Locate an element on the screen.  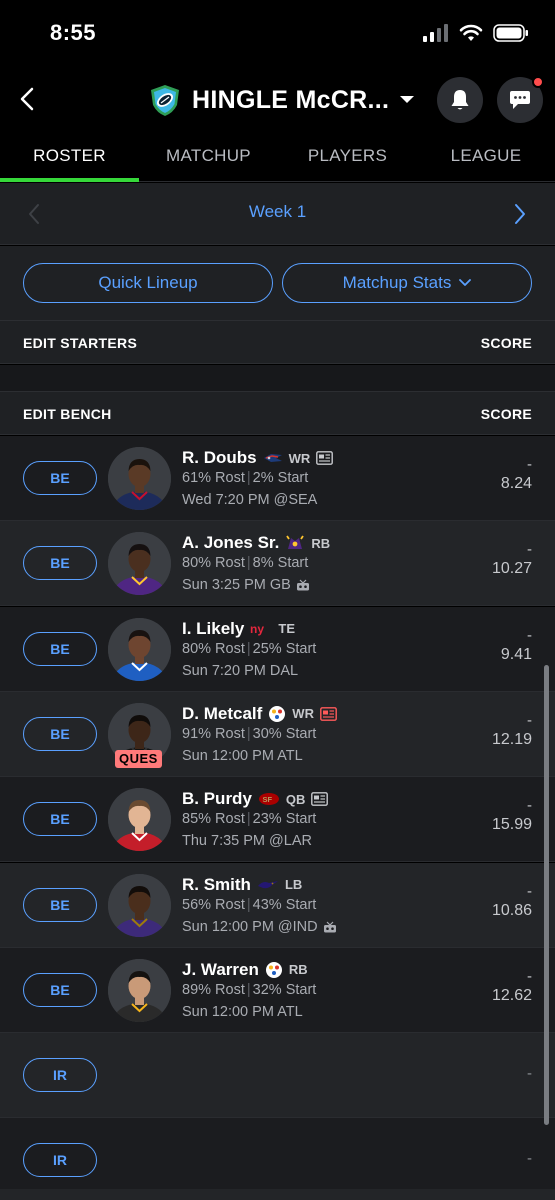
patriots-logo-icon is located at coordinates (273, 458).